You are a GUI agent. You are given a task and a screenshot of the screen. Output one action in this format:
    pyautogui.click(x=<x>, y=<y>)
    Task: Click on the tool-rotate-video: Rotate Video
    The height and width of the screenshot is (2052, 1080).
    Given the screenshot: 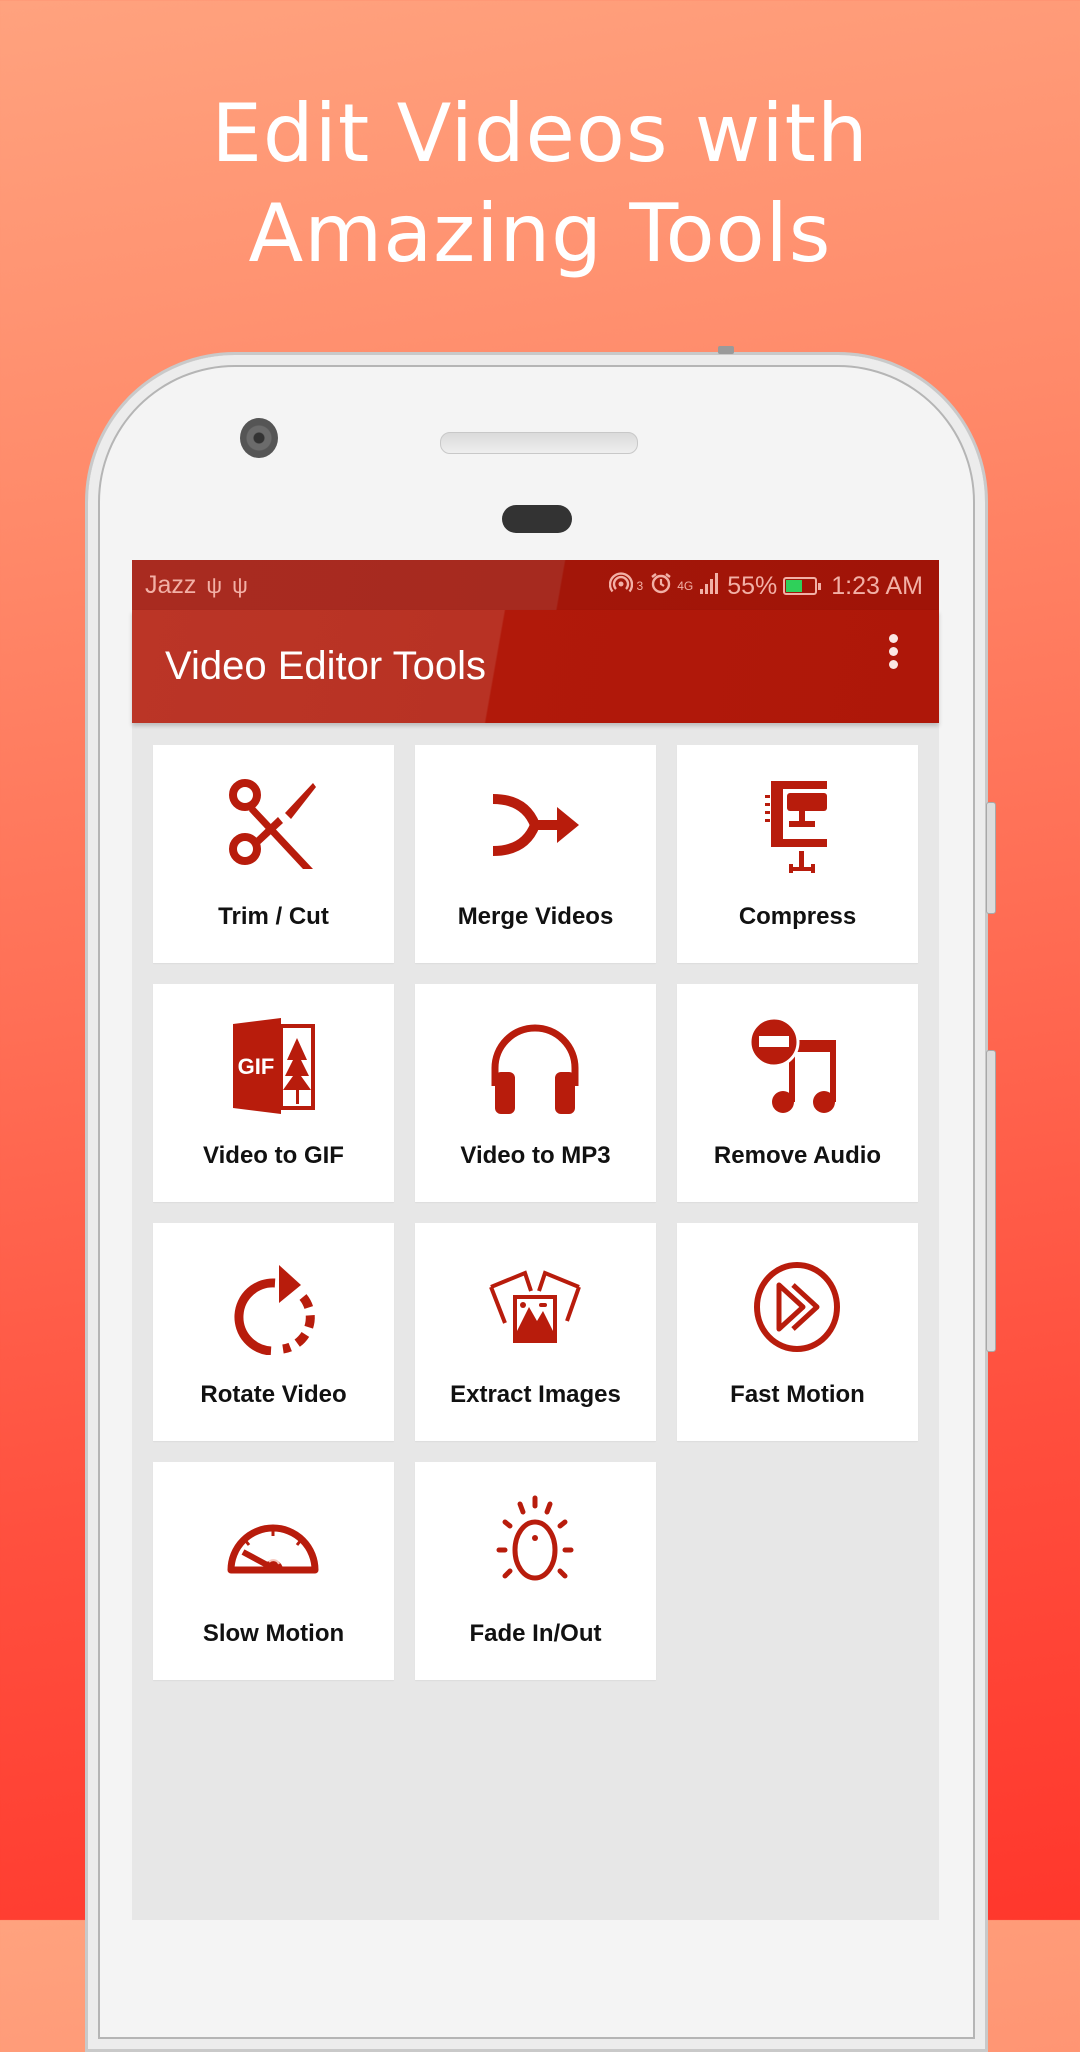 What is the action you would take?
    pyautogui.click(x=273, y=1332)
    